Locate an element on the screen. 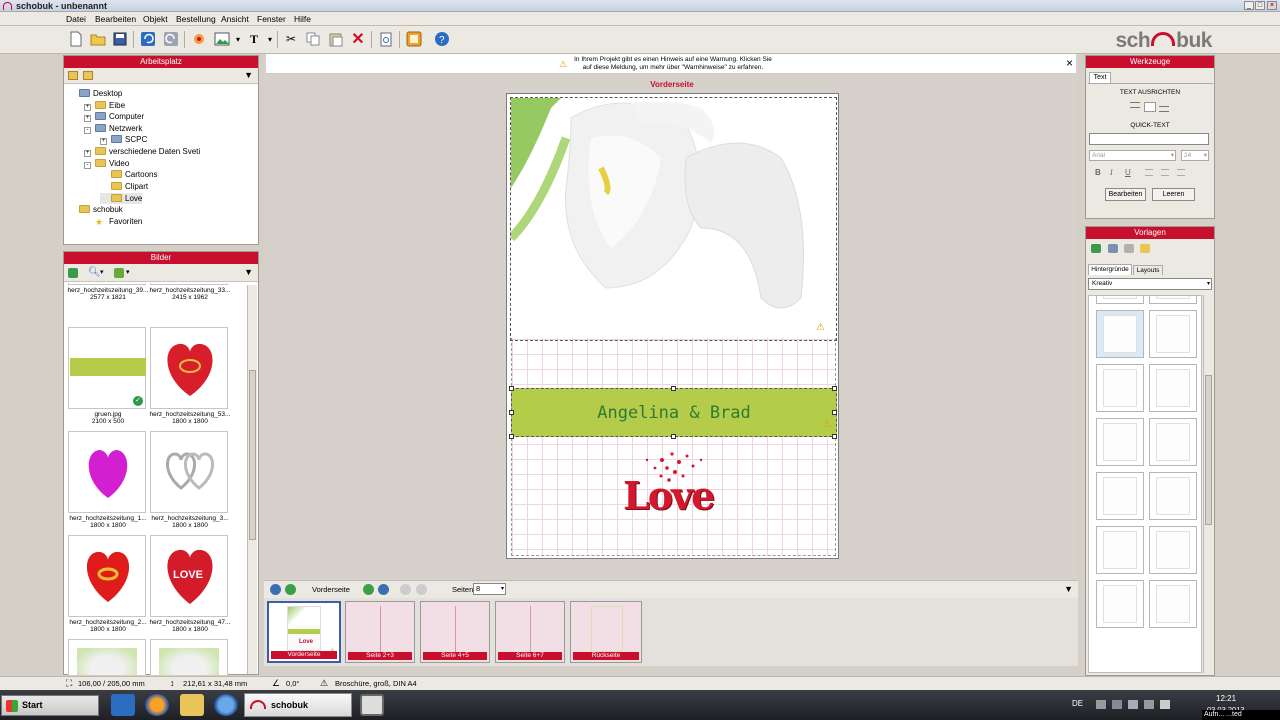 This screenshot has height=720, width=1280. align-right-icon is located at coordinates (1164, 109).